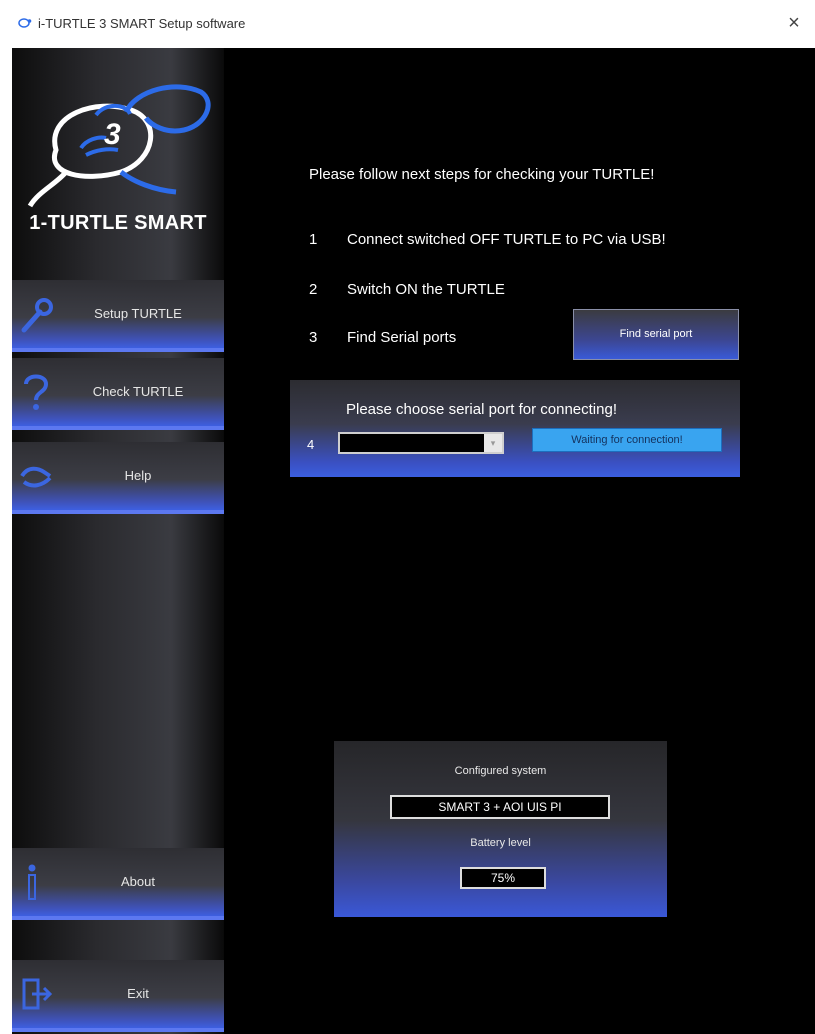  Describe the element at coordinates (37, 315) in the screenshot. I see `wrench-icon` at that location.